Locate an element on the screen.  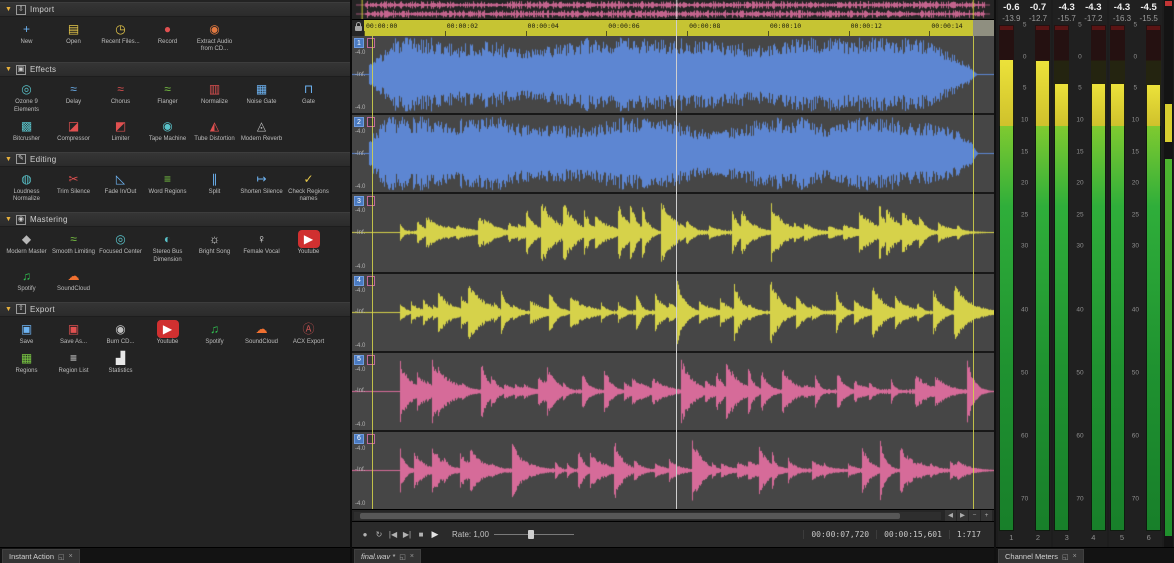
action-tile-new: + New is located at coordinates (26, 33).